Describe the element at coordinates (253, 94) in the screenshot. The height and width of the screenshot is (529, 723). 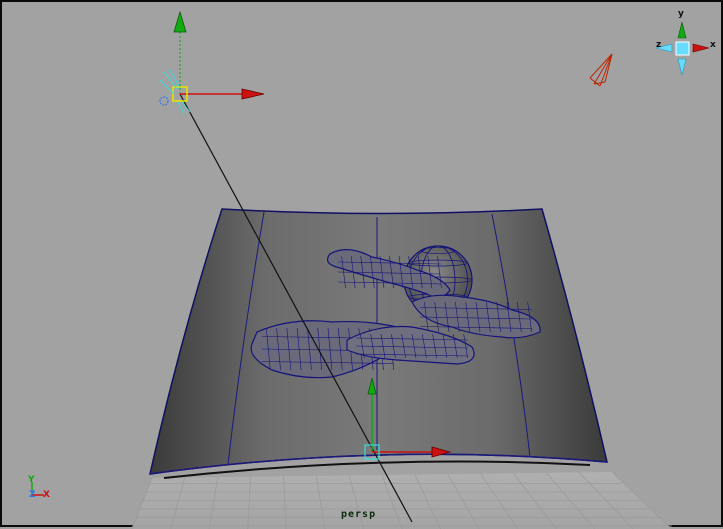
I see `light-x-arrow` at that location.